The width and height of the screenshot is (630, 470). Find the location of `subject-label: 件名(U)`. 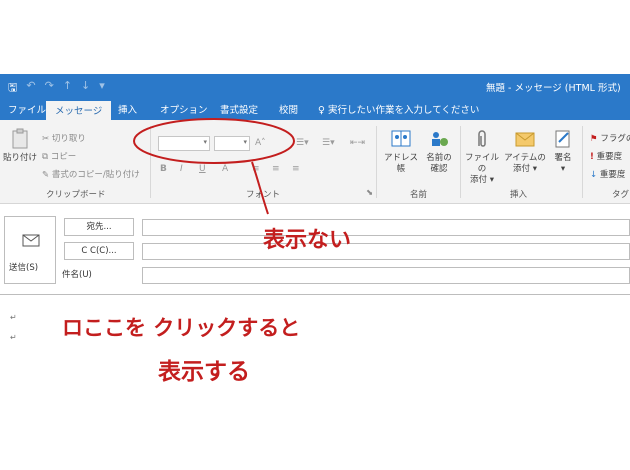

subject-label: 件名(U) is located at coordinates (77, 275).